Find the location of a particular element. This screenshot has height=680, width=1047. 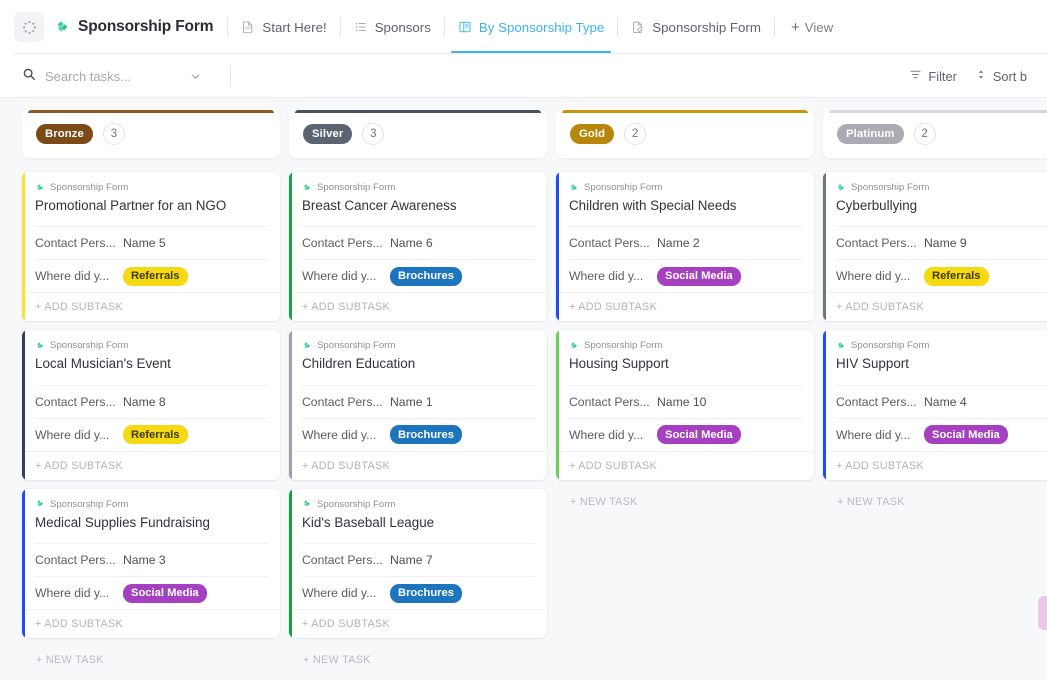

column-header: Gold 2 is located at coordinates (685, 134).